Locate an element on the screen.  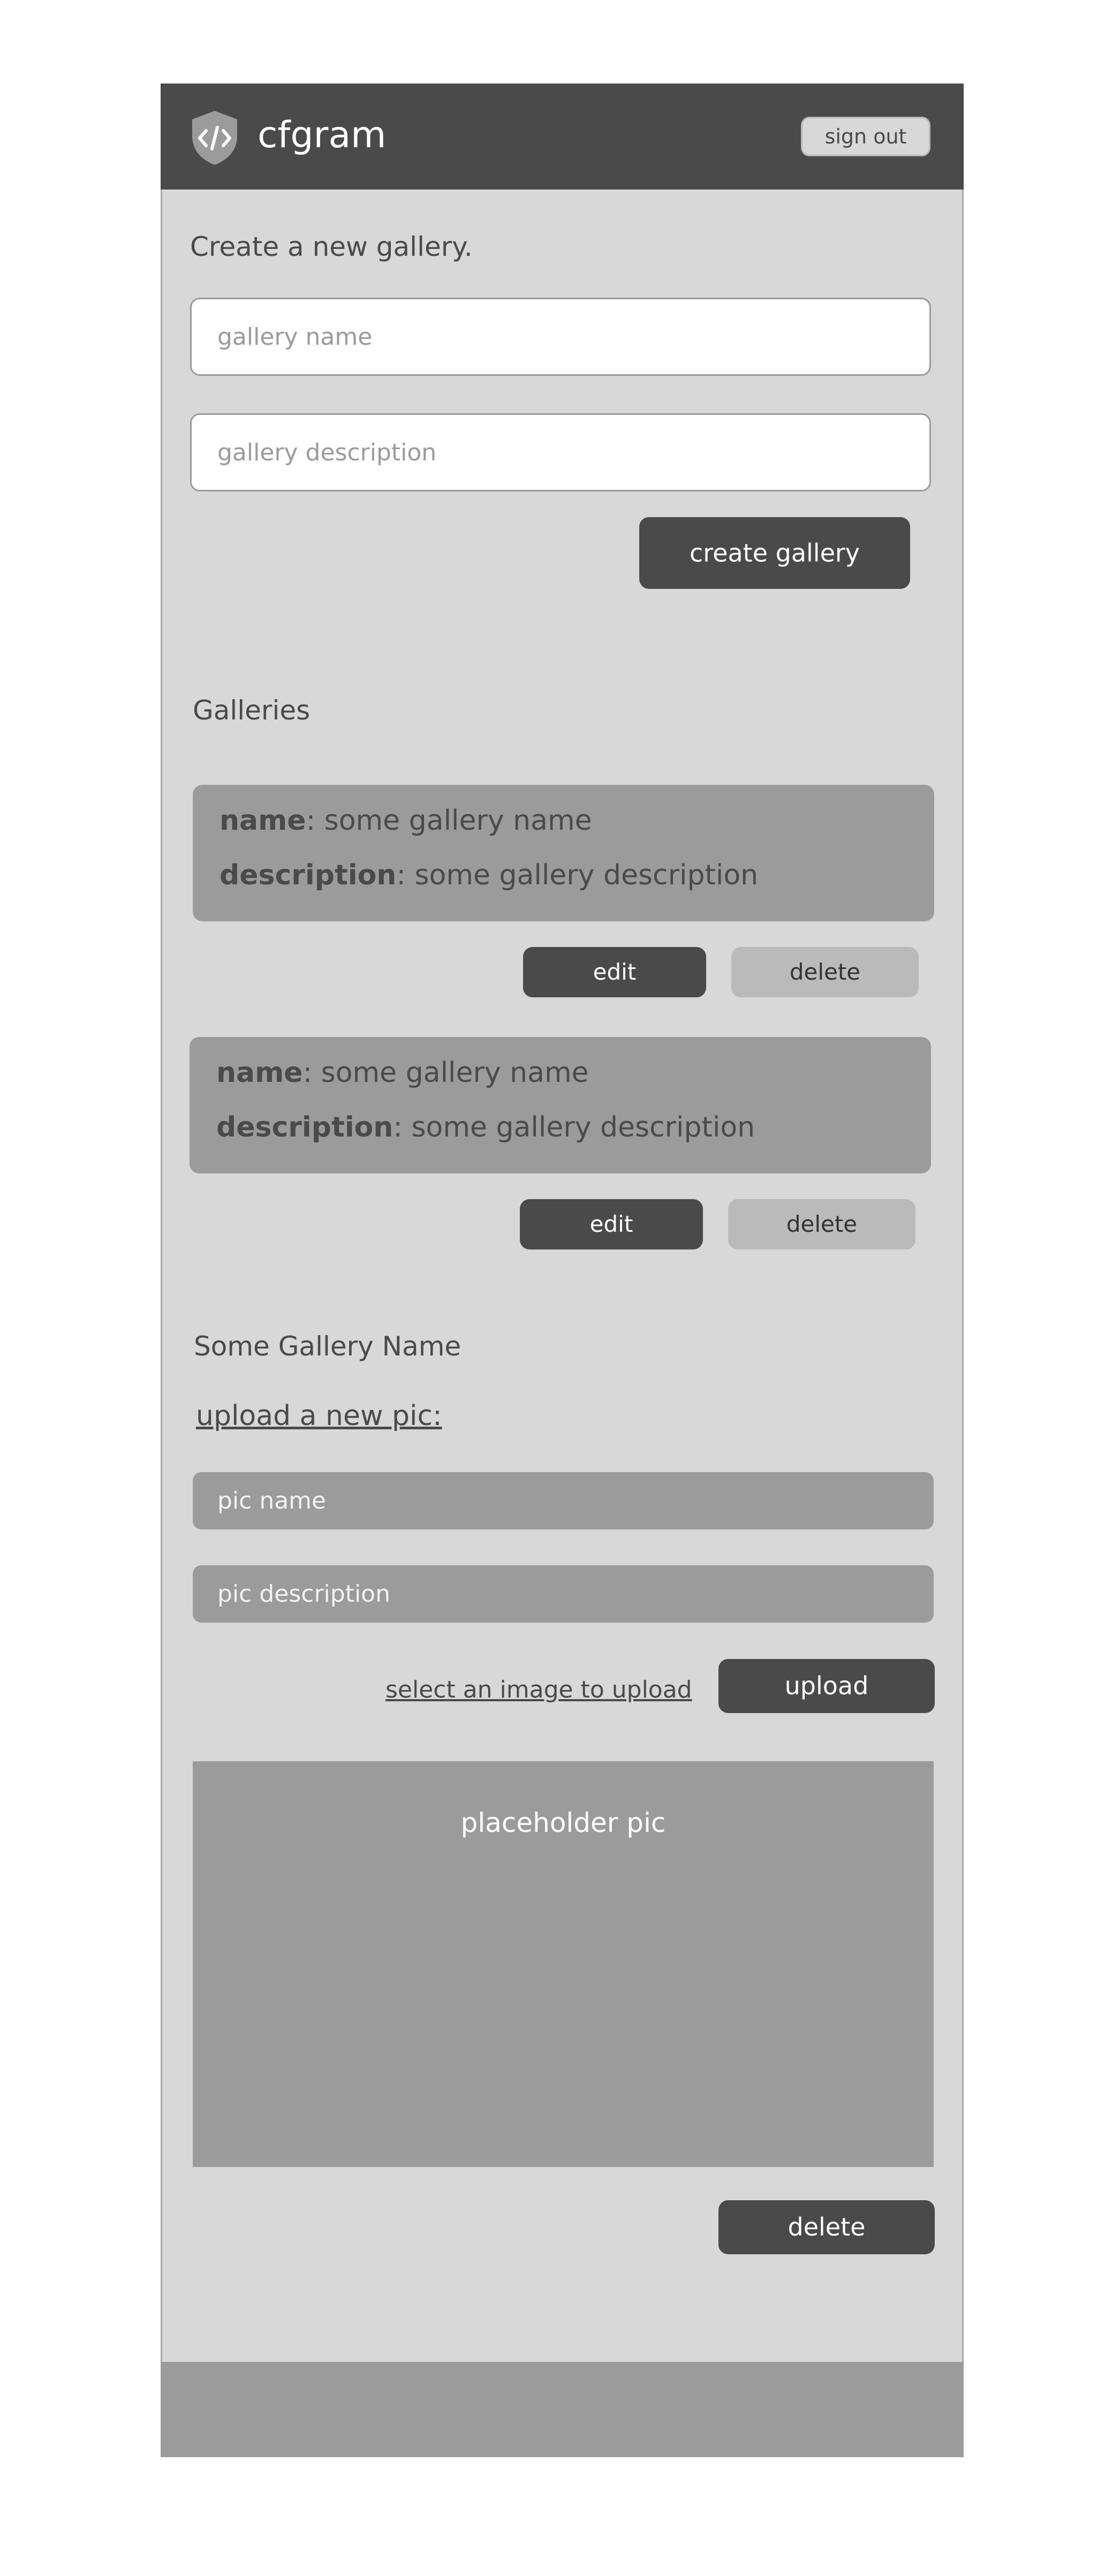
create-gallery-button: create gallery is located at coordinates (774, 553).